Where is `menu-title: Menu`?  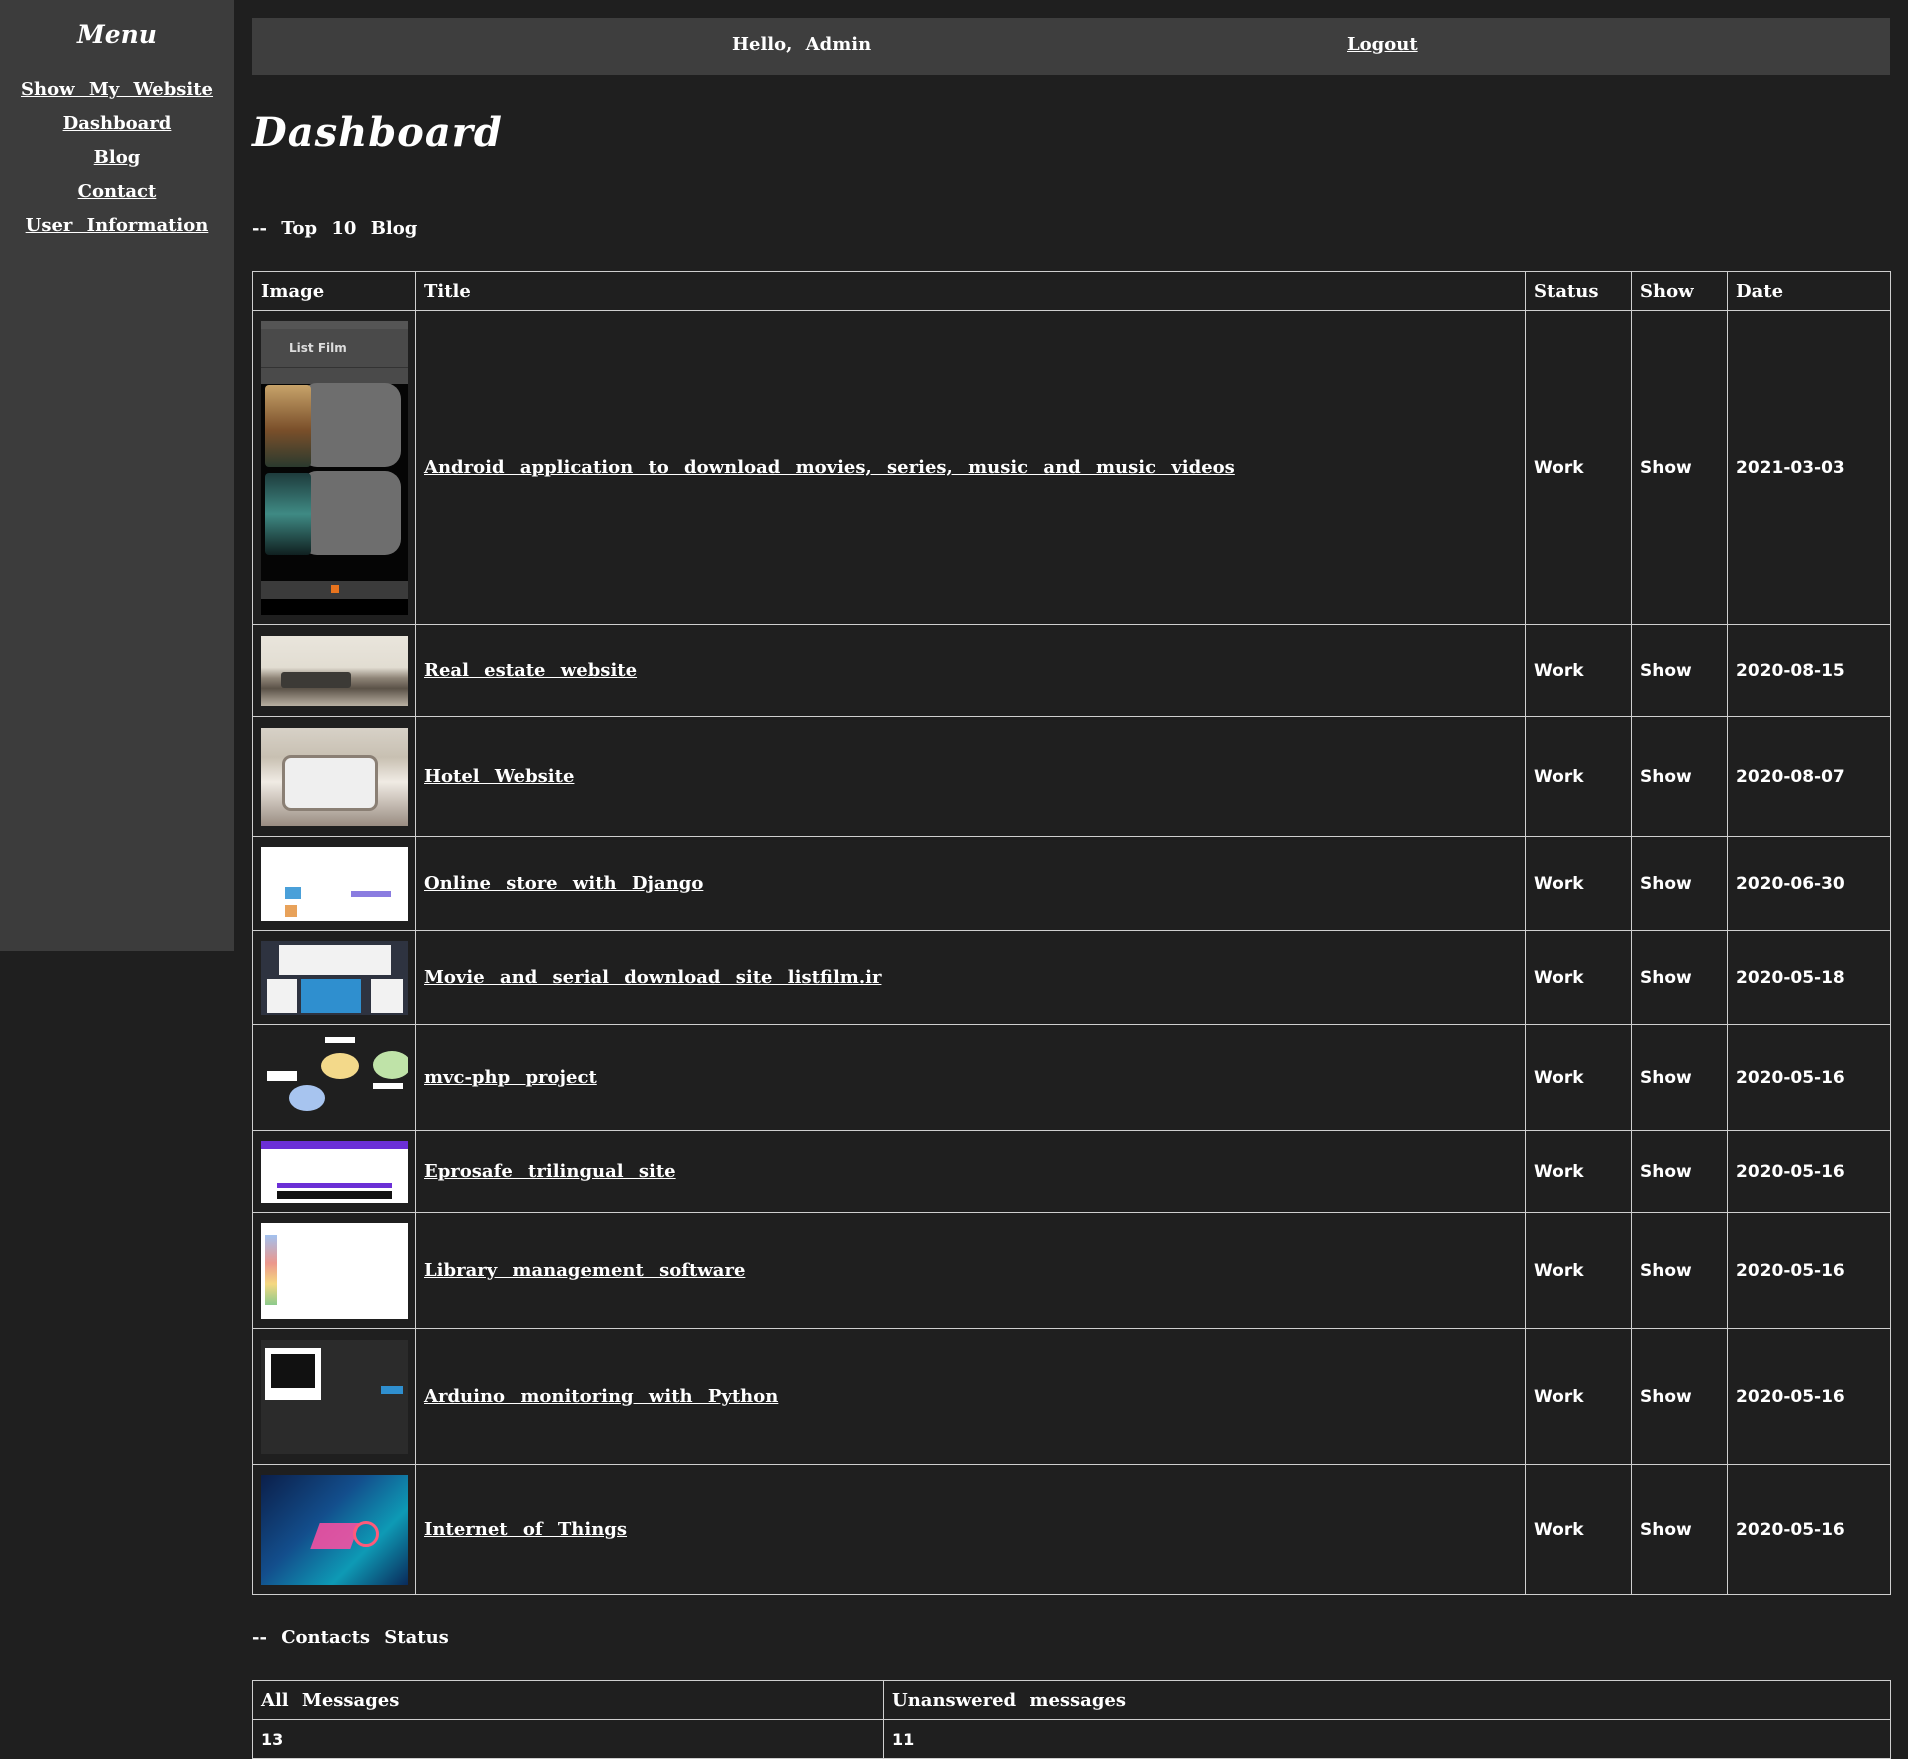 menu-title: Menu is located at coordinates (117, 34).